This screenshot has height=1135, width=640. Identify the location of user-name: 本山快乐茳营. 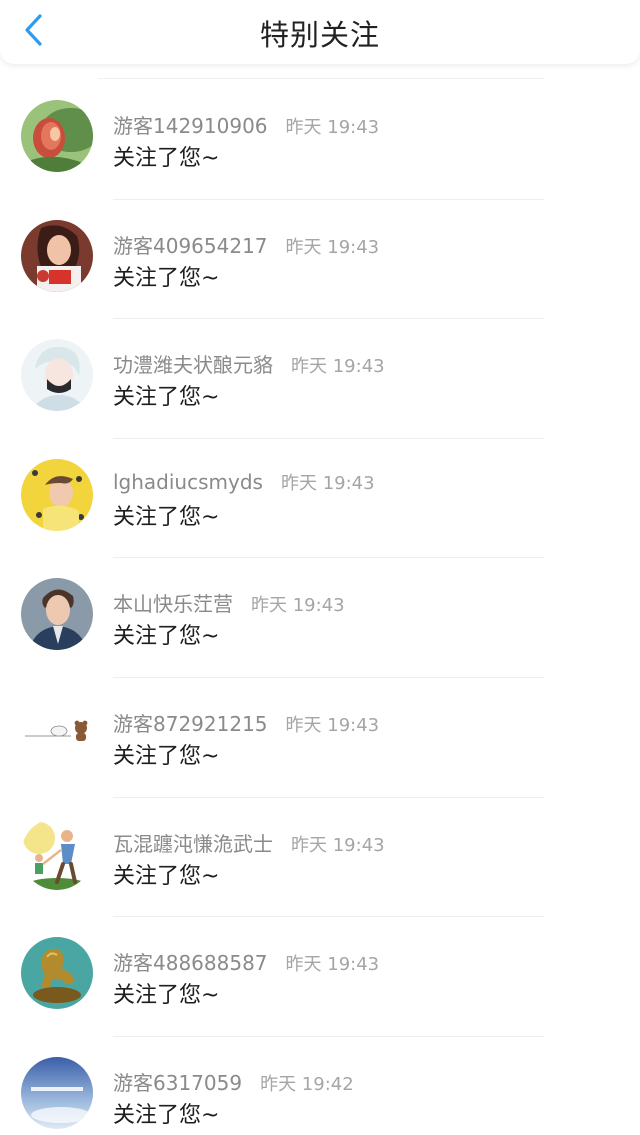
(173, 602).